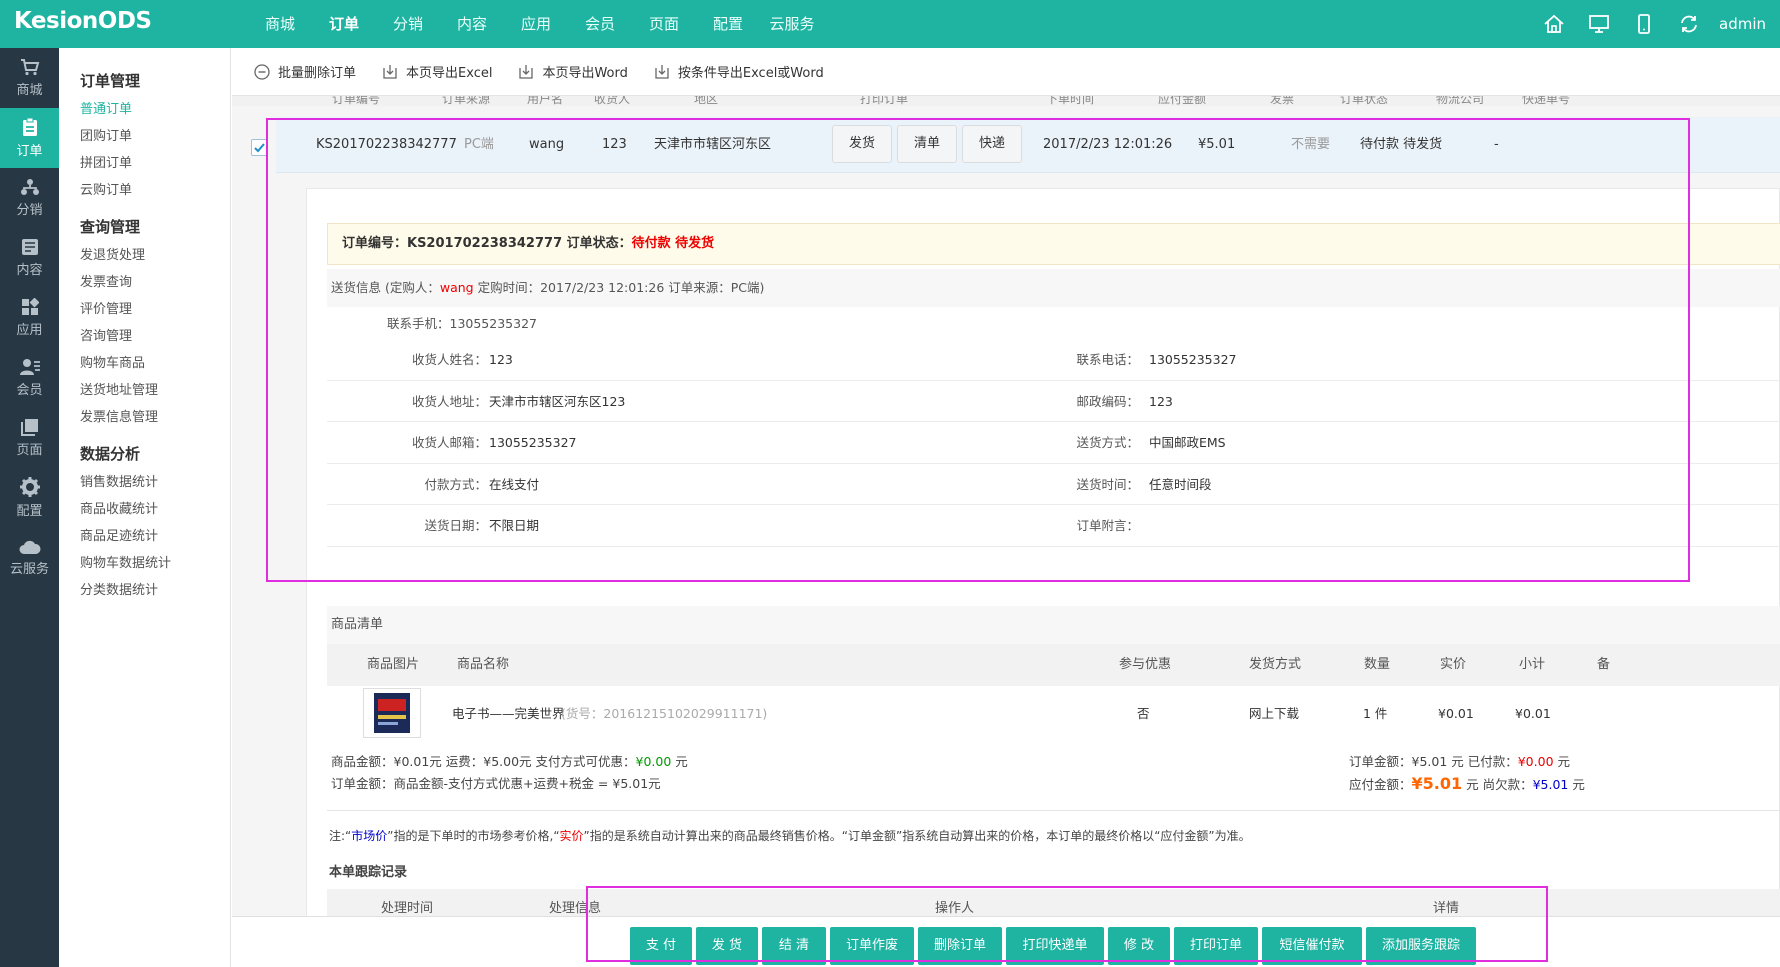  Describe the element at coordinates (29, 498) in the screenshot. I see `sidebar-item-config: 配置` at that location.